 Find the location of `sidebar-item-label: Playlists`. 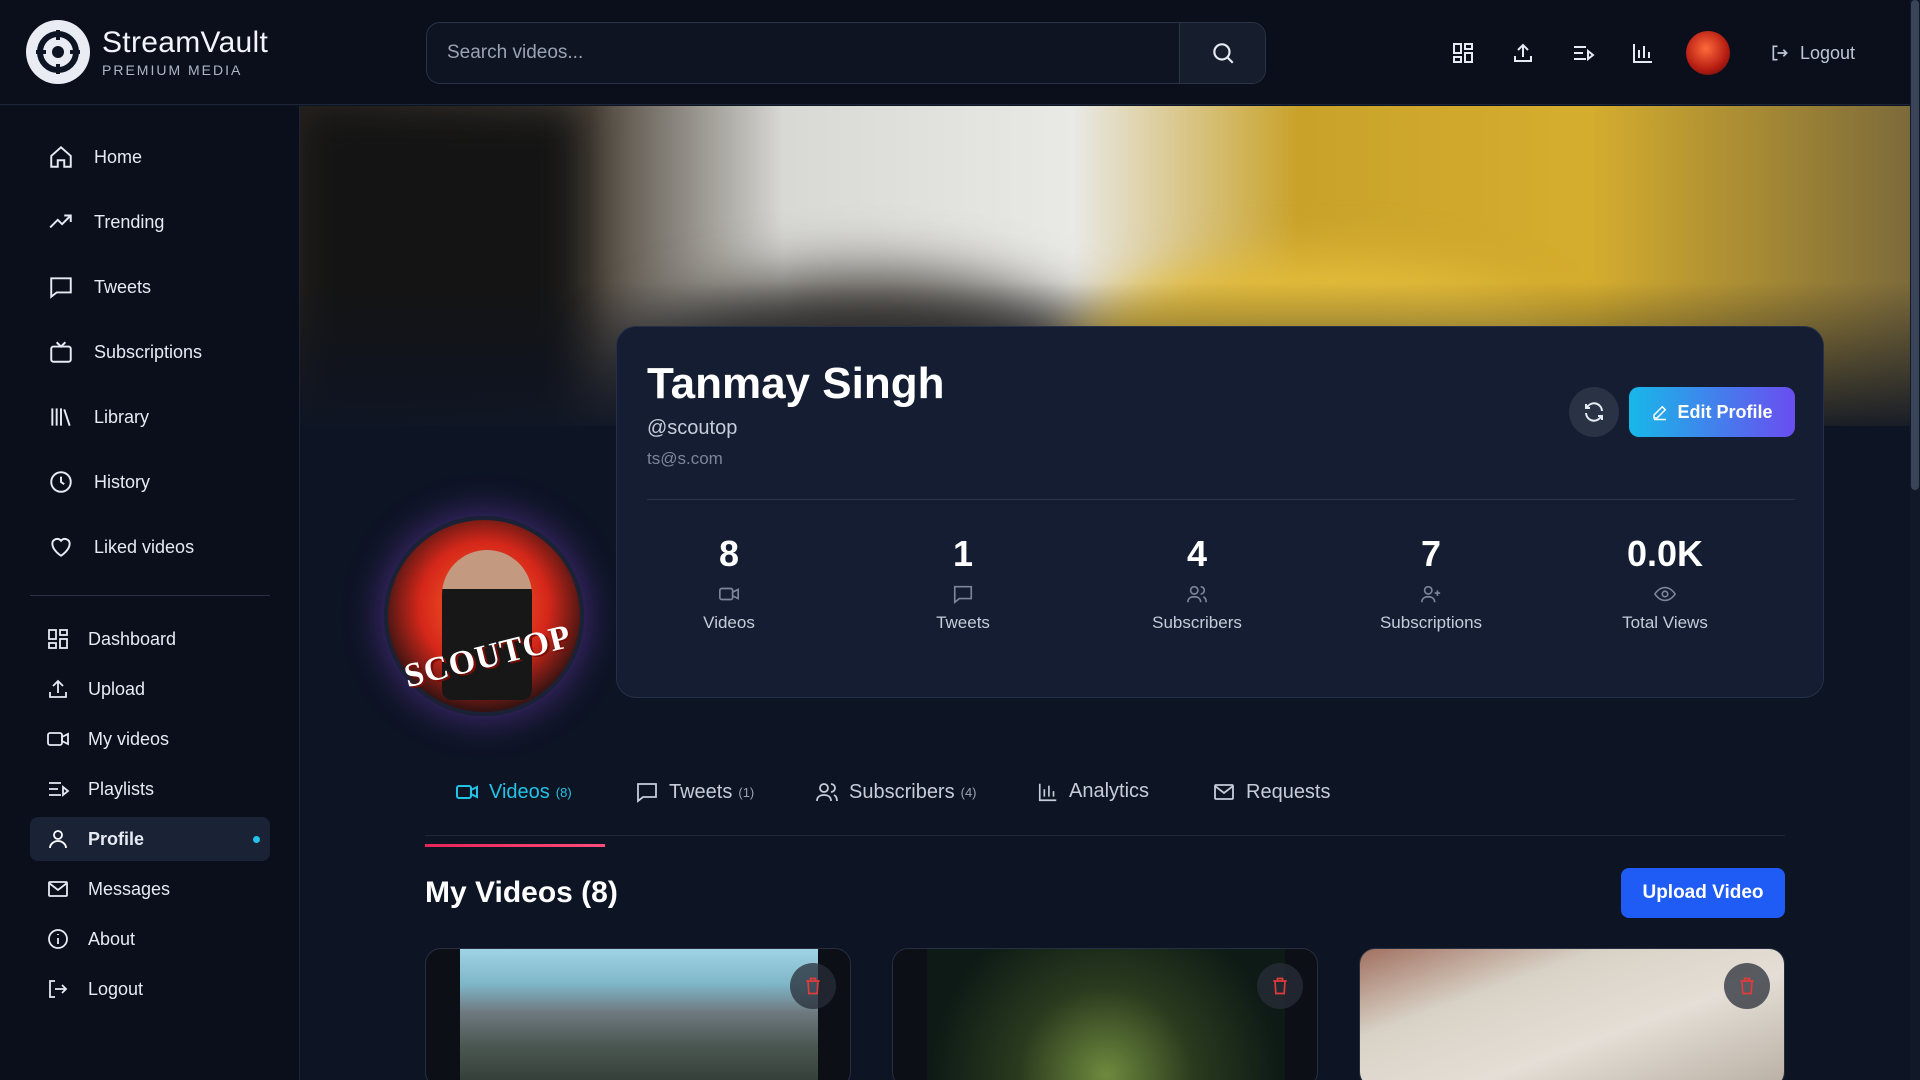

sidebar-item-label: Playlists is located at coordinates (121, 788).